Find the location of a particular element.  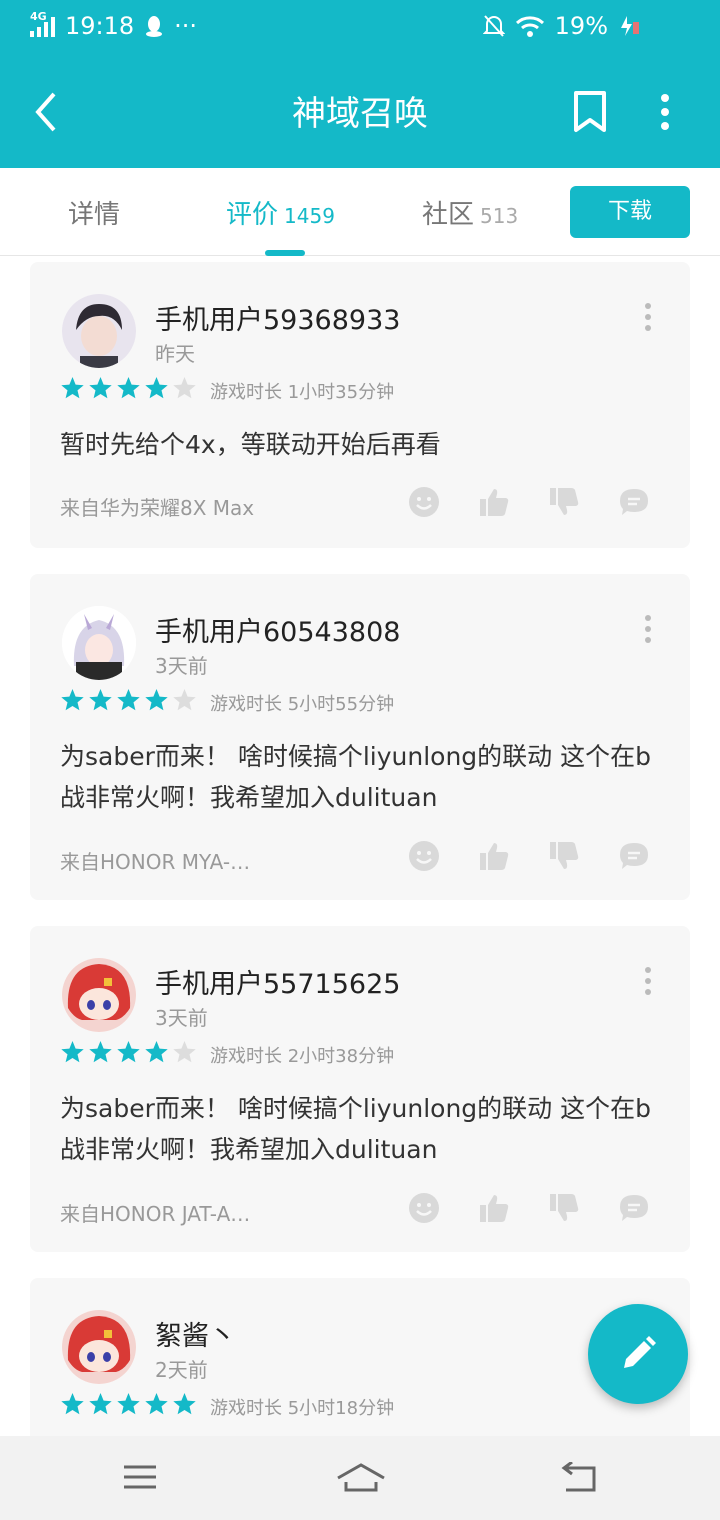

tab-bar: 详情 评价 1459 社区 513 下载 is located at coordinates (360, 212).